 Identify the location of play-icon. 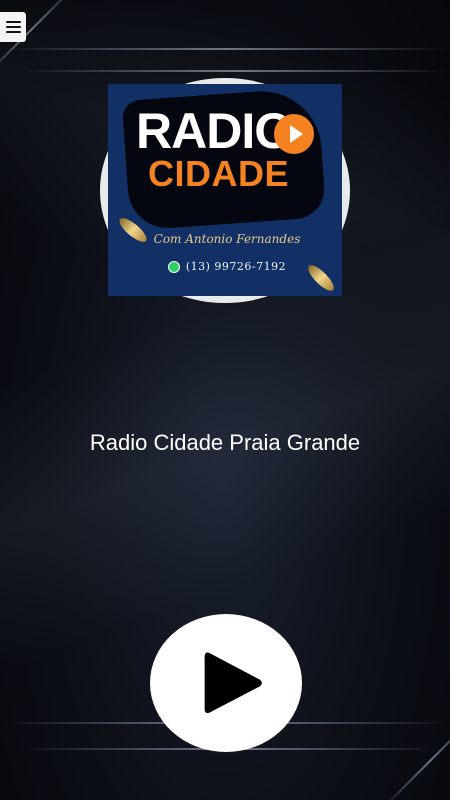
(233, 683).